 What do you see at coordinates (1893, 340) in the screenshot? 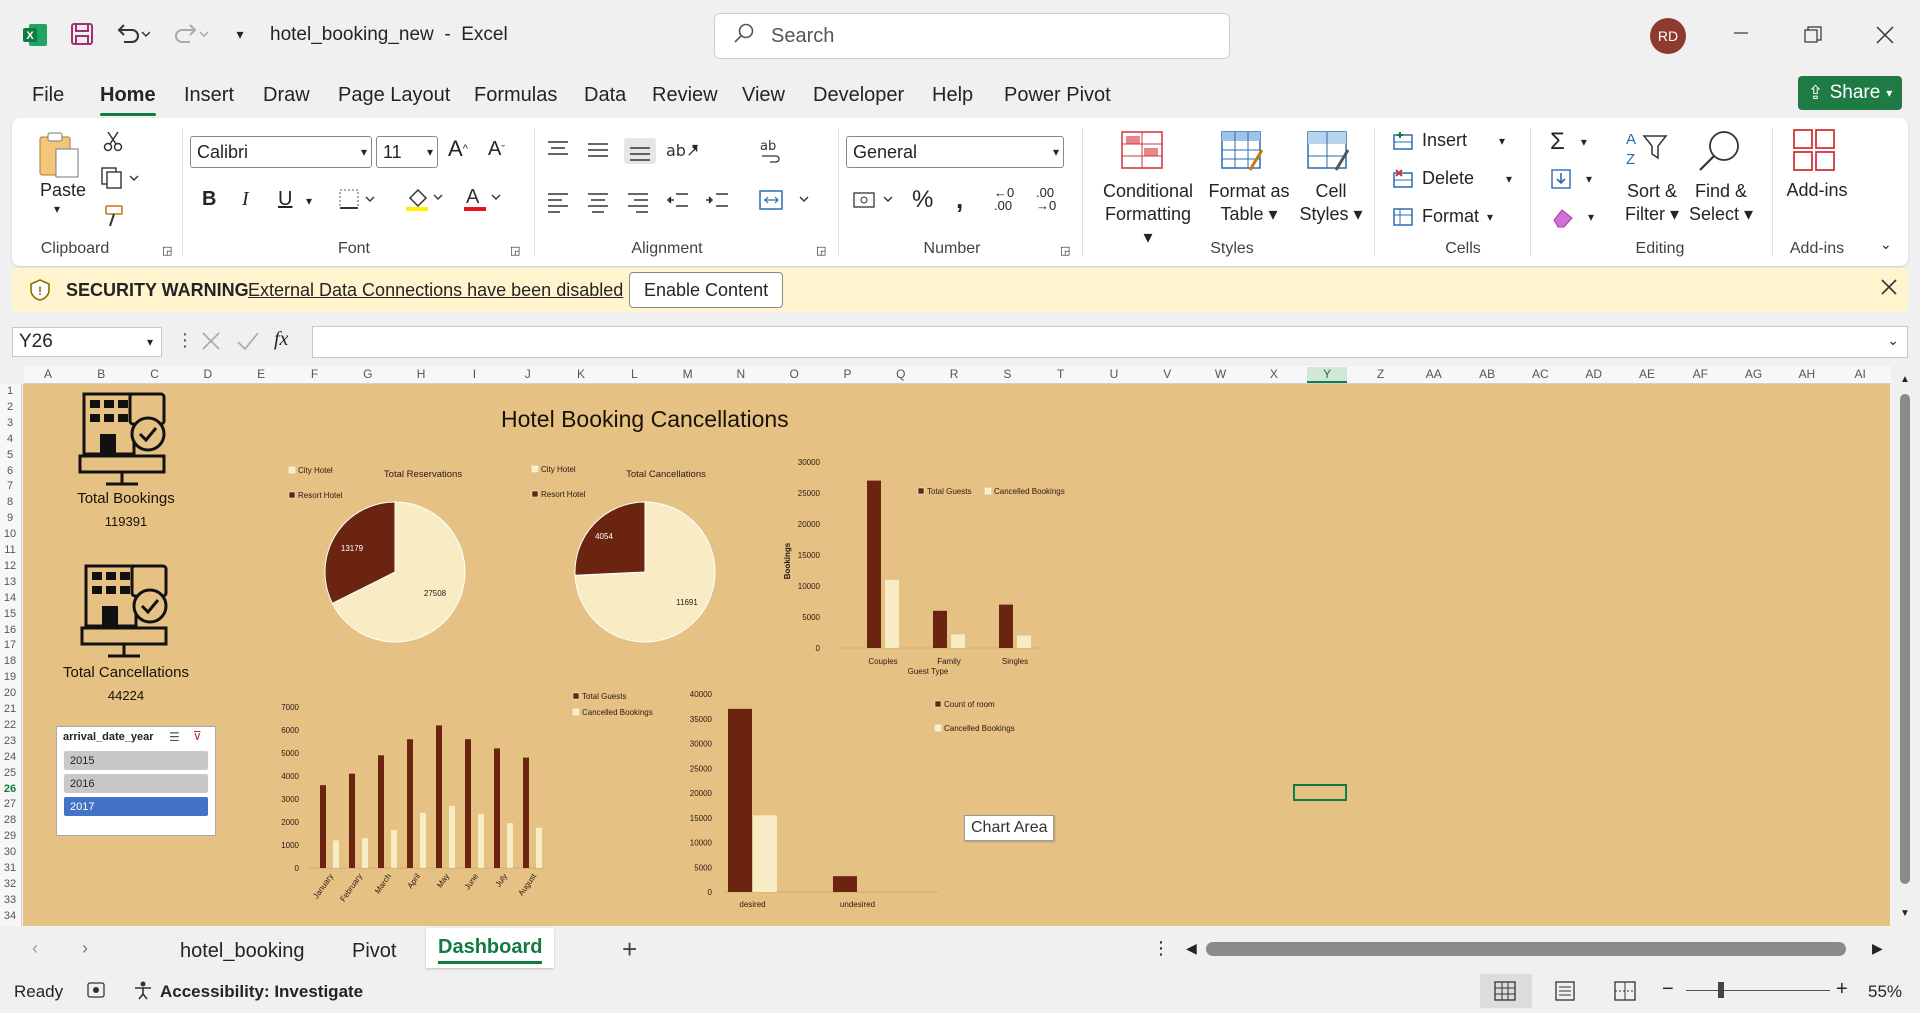
I see `expand-formula-icon: ⌄` at bounding box center [1893, 340].